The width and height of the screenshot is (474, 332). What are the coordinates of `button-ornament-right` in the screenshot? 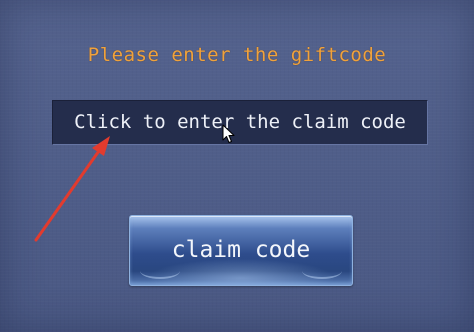 It's located at (322, 271).